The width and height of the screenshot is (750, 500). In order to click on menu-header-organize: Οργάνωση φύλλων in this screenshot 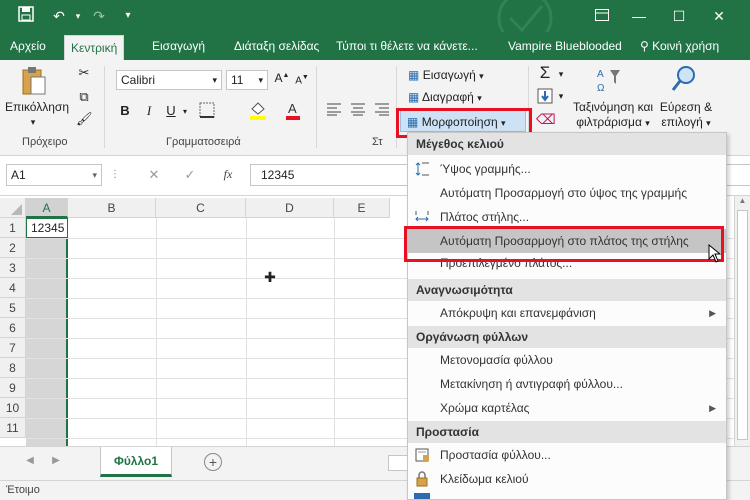, I will do `click(567, 337)`.